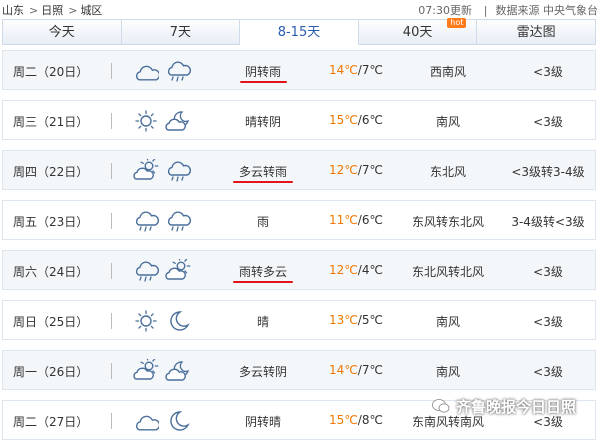 Image resolution: width=600 pixels, height=440 pixels. Describe the element at coordinates (548, 222) in the screenshot. I see `wind-level: 3-4级转<3级` at that location.